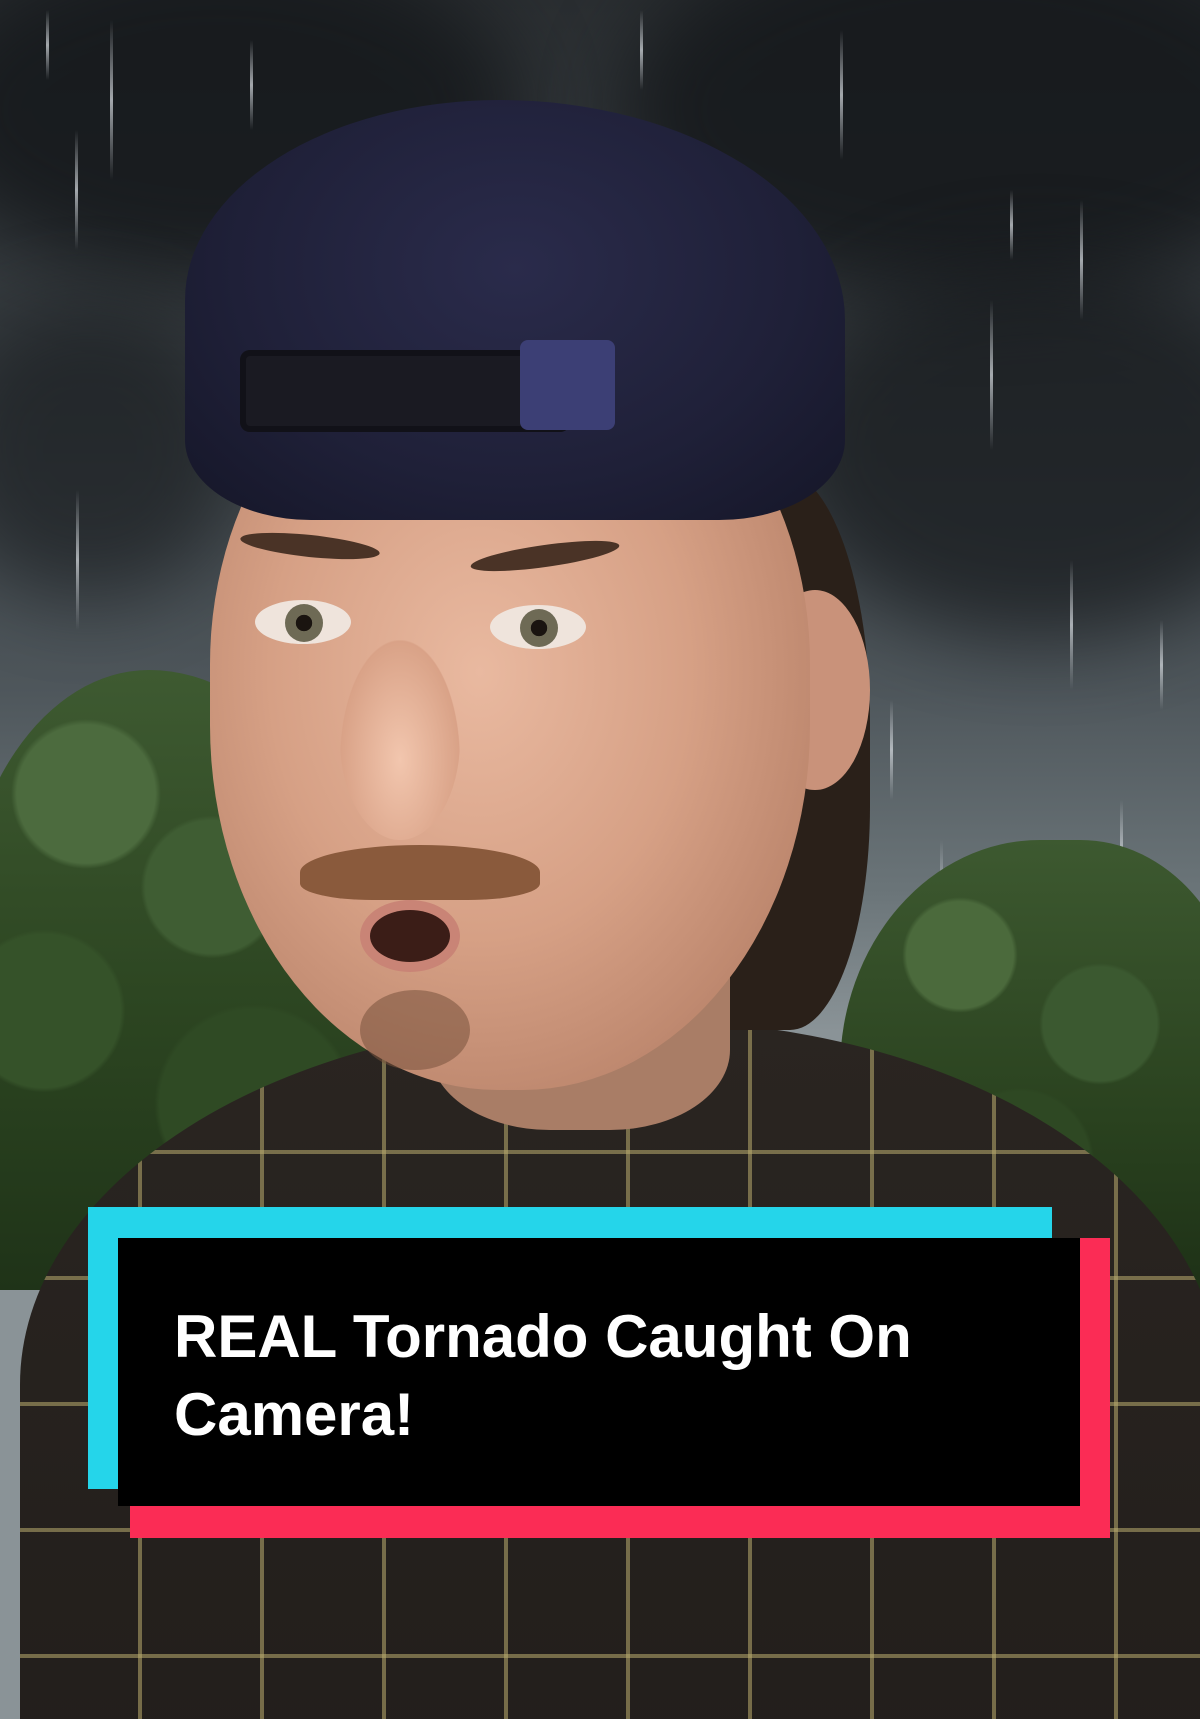 The image size is (1200, 1719). Describe the element at coordinates (567, 385) in the screenshot. I see `cap-strap-buckle` at that location.